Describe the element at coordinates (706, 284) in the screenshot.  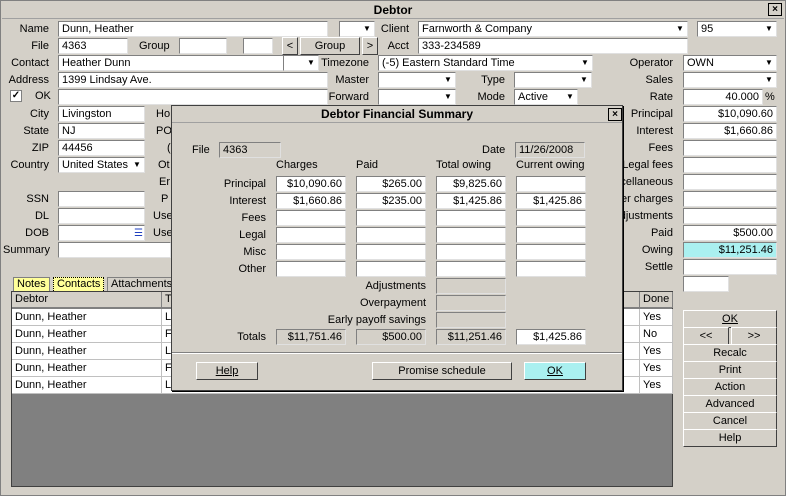
I see `settle-extra-field` at that location.